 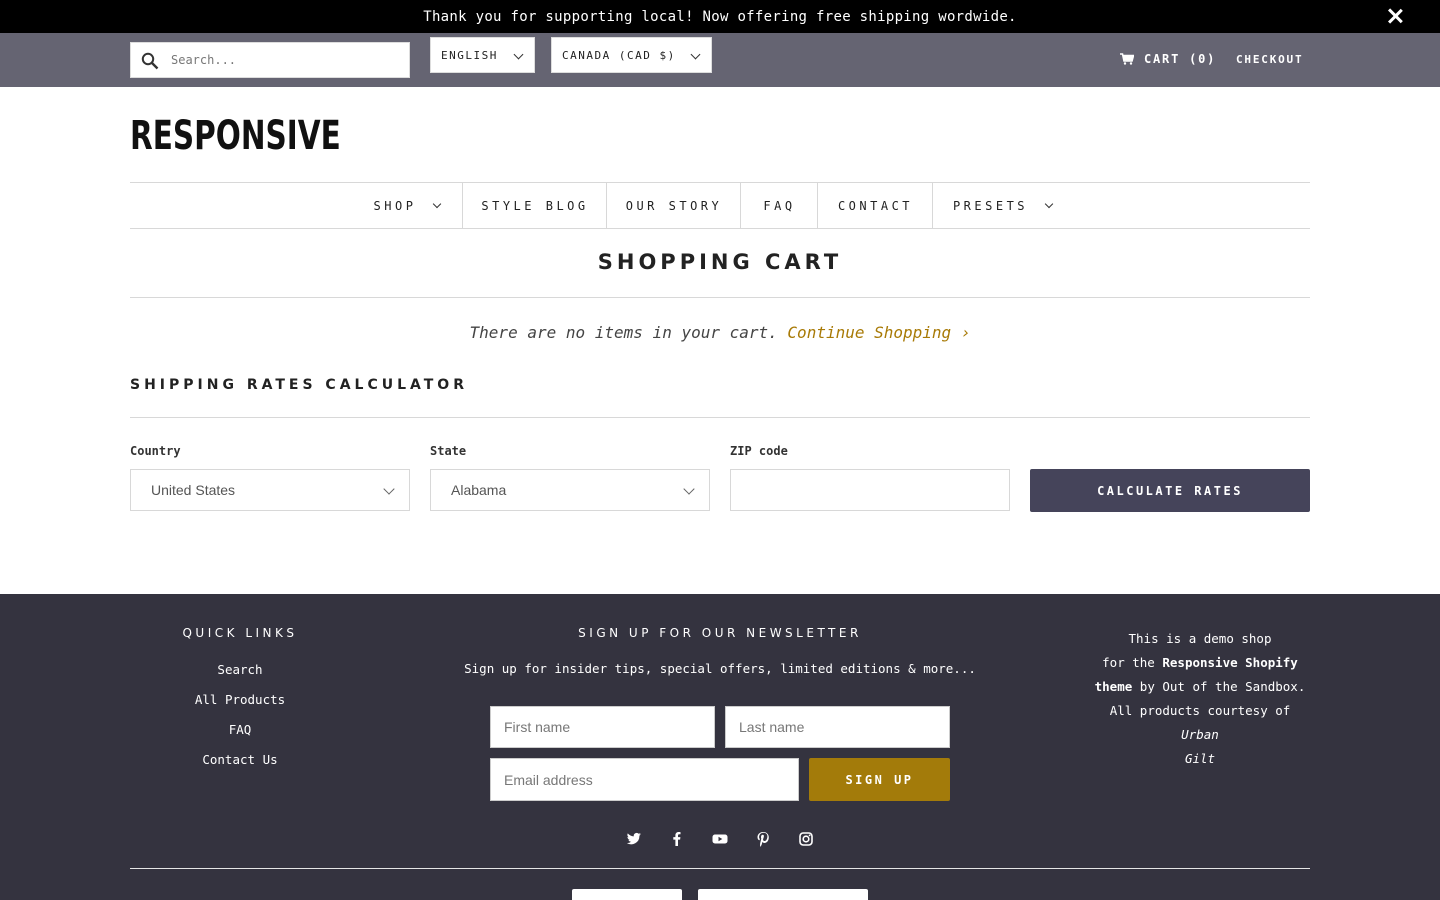 What do you see at coordinates (1200, 710) in the screenshot?
I see `about-text: All products courtesy of` at bounding box center [1200, 710].